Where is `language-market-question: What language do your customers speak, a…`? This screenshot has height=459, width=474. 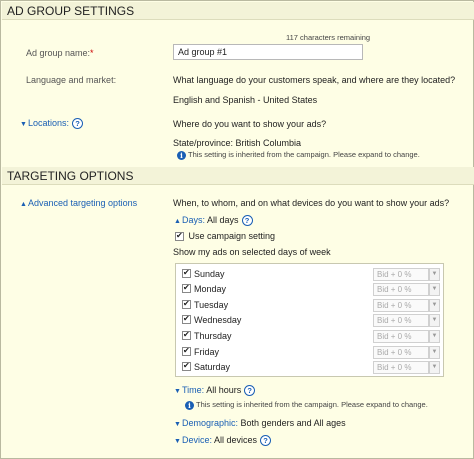
language-market-question: What language do your customers speak, a… is located at coordinates (314, 80).